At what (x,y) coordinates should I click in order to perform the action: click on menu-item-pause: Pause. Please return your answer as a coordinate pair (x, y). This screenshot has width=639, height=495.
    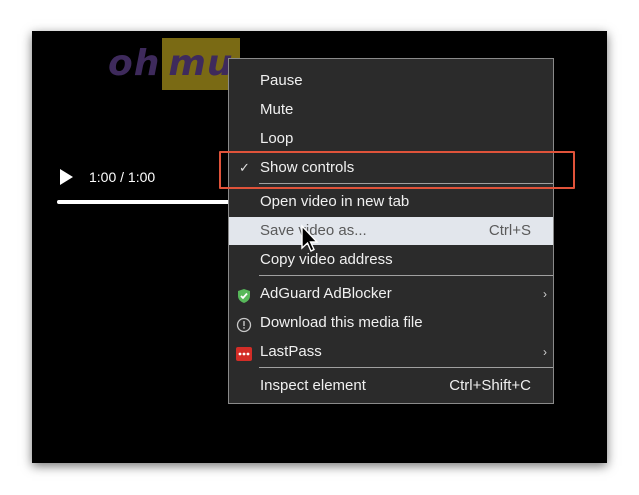
    Looking at the image, I should click on (391, 81).